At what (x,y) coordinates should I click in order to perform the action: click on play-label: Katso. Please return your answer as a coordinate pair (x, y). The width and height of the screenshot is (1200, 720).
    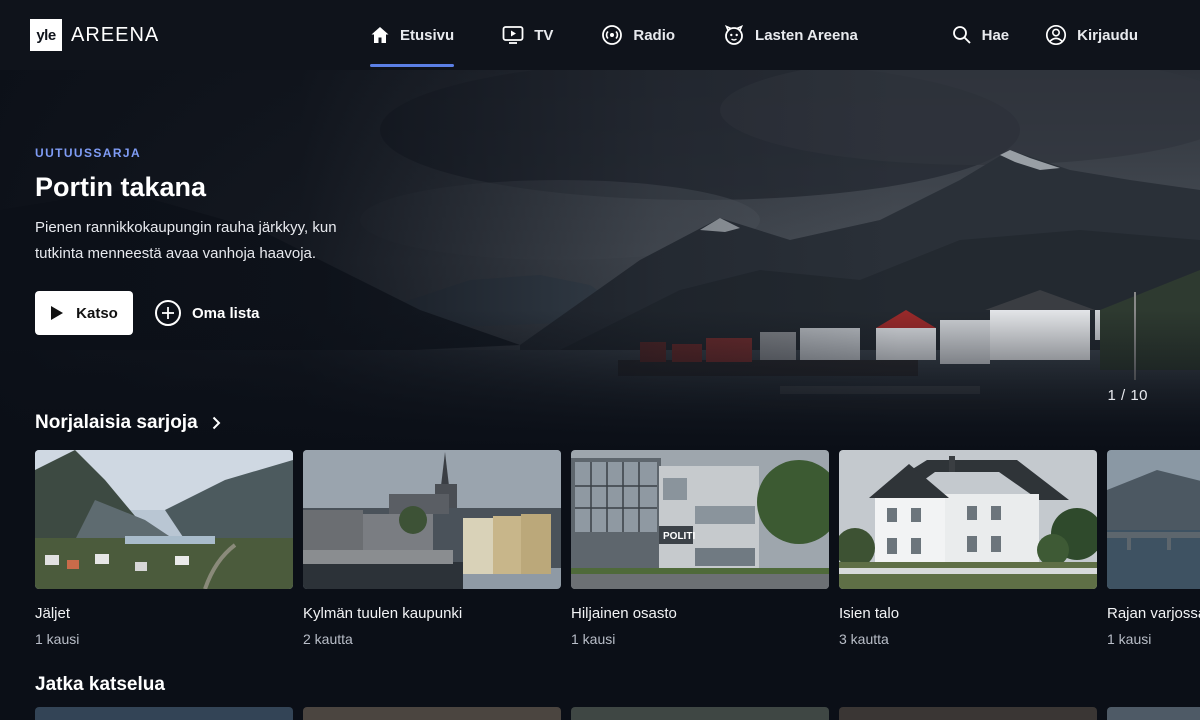
    Looking at the image, I should click on (97, 313).